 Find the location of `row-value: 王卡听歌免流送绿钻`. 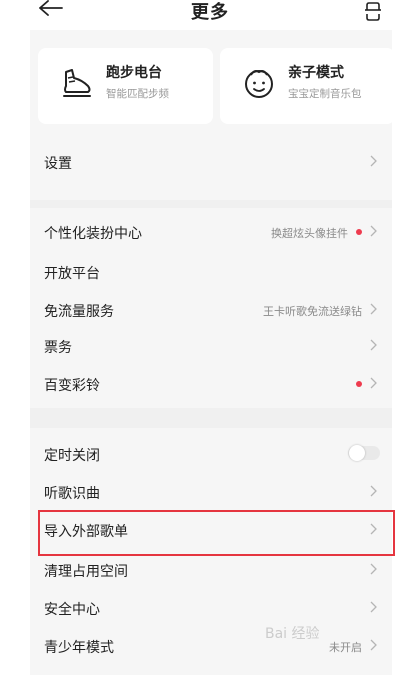

row-value: 王卡听歌免流送绿钻 is located at coordinates (312, 311).